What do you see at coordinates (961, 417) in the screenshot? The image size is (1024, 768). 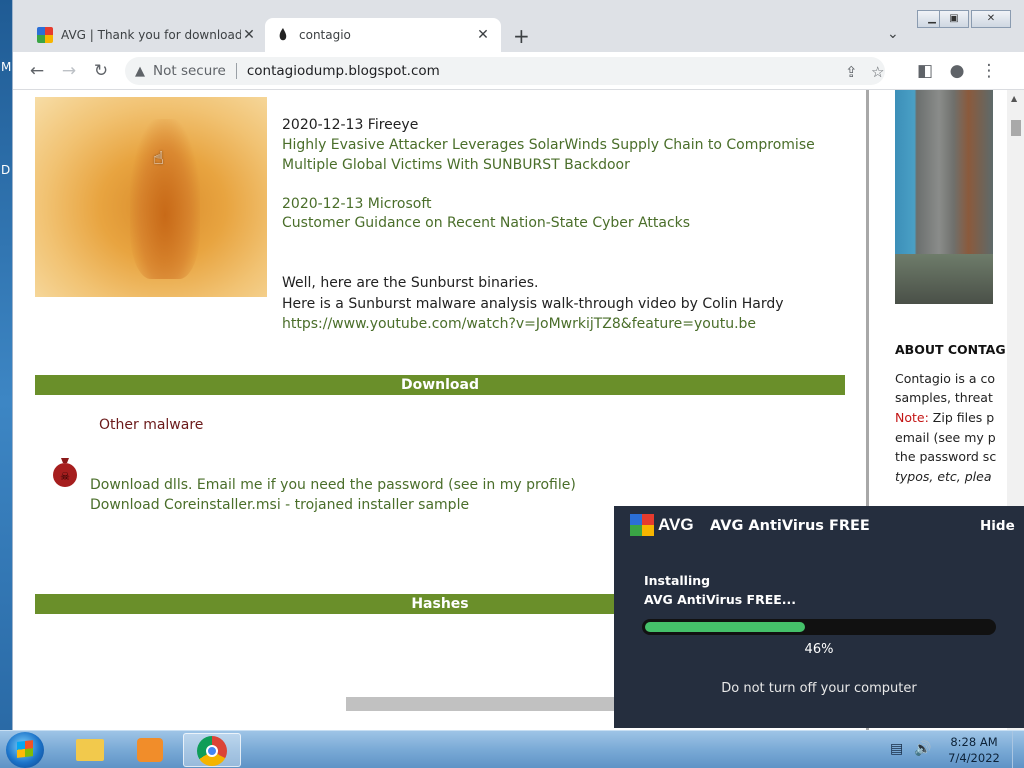 I see `note-text: Zip files p` at bounding box center [961, 417].